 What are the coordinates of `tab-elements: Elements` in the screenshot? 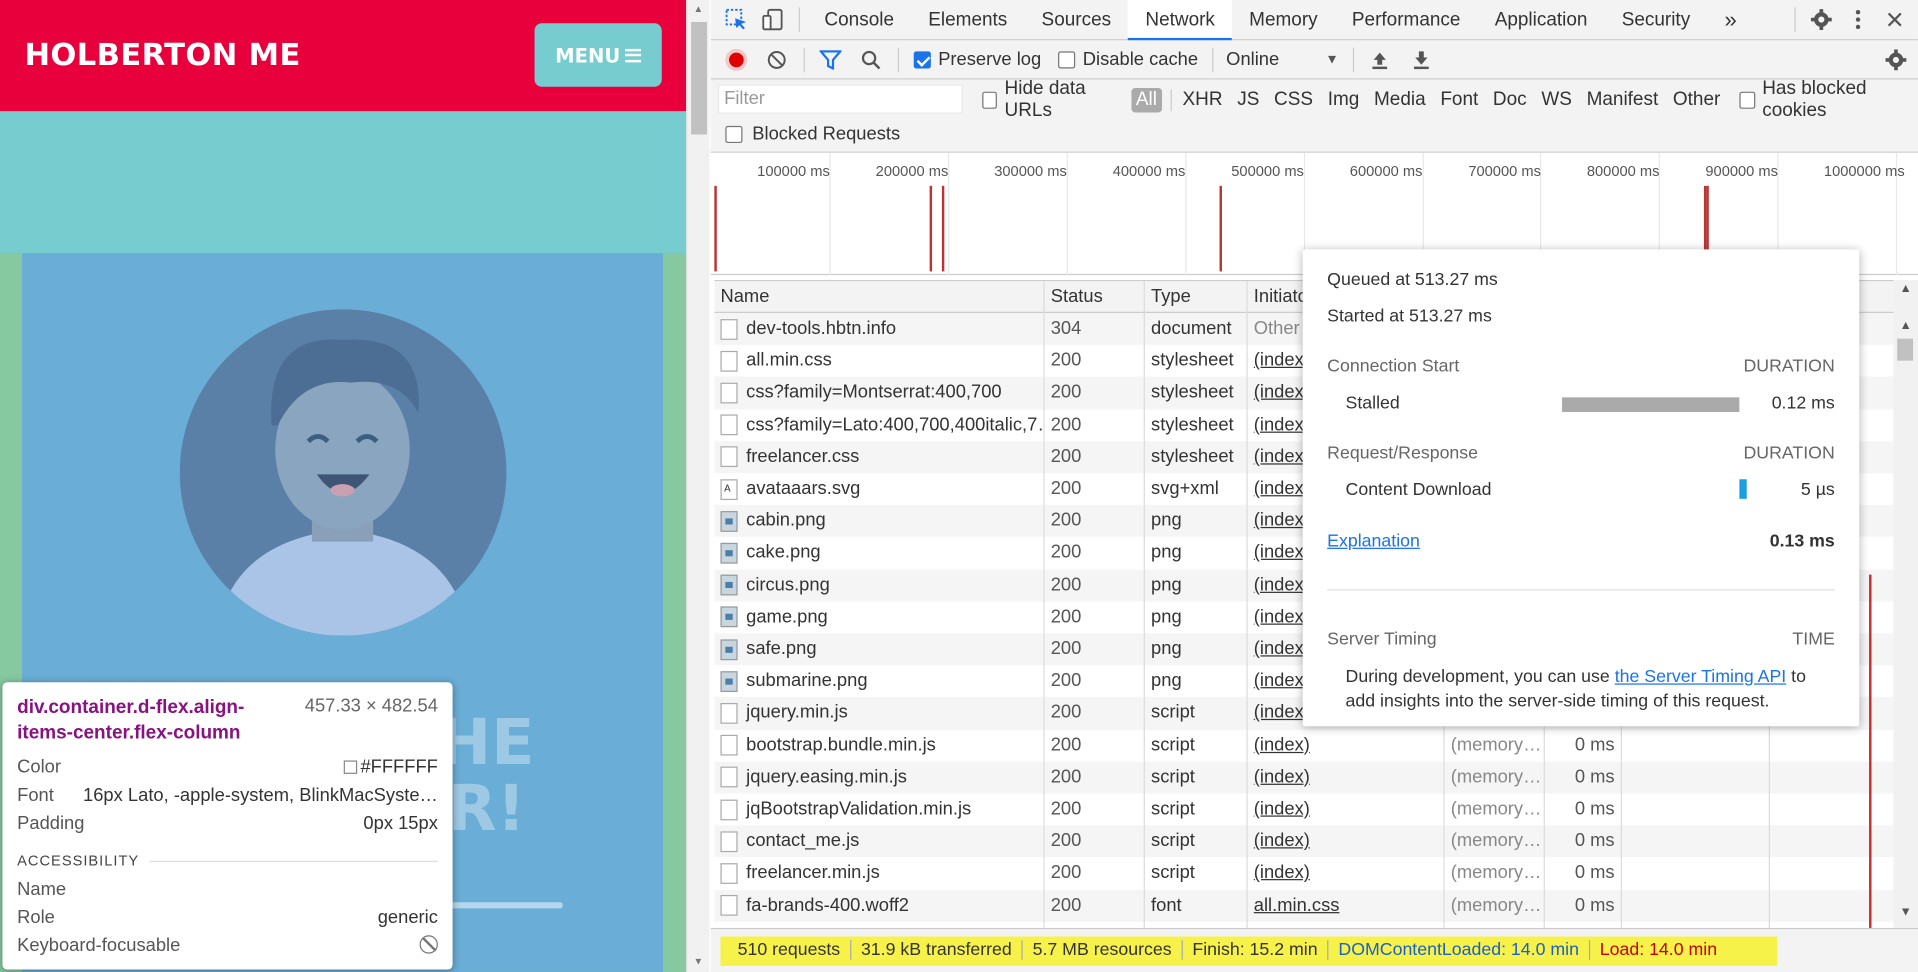 It's located at (967, 20).